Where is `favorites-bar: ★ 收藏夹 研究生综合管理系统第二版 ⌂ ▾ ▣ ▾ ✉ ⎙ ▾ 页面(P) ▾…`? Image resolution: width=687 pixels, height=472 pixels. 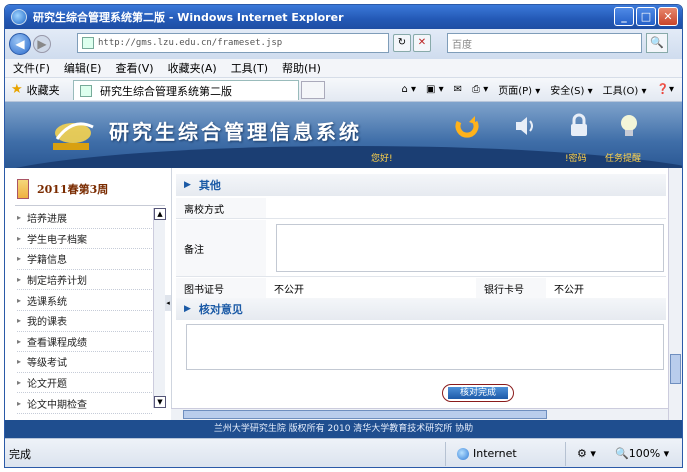 favorites-bar: ★ 收藏夹 研究生综合管理系统第二版 ⌂ ▾ ▣ ▾ ✉ ⎙ ▾ 页面(P) ▾… is located at coordinates (343, 90).